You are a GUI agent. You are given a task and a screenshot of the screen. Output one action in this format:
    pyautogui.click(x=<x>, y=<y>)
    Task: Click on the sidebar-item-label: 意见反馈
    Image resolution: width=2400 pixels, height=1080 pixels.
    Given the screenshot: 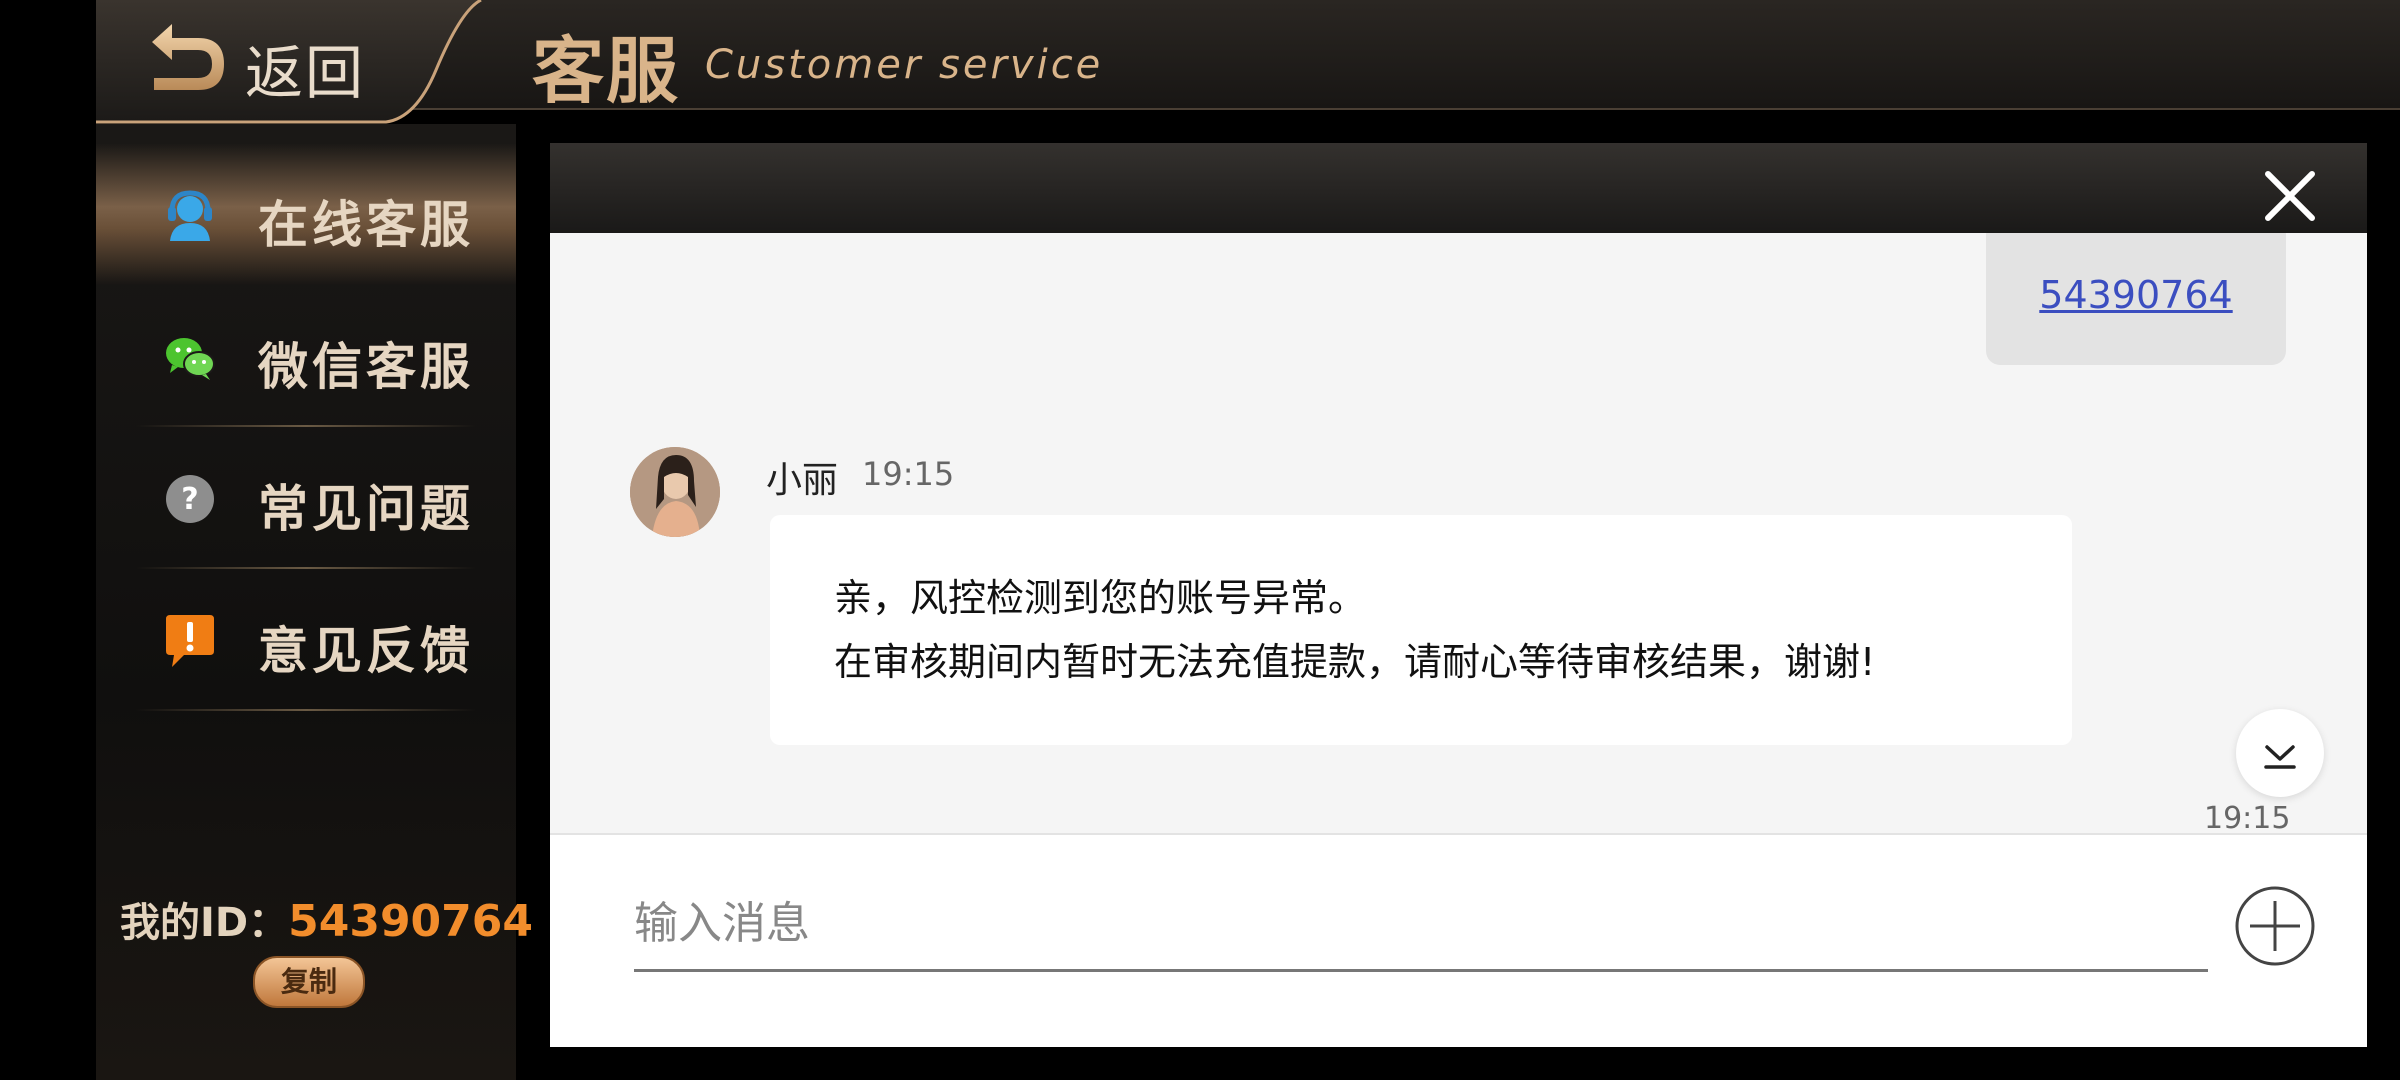 What is the action you would take?
    pyautogui.click(x=366, y=651)
    